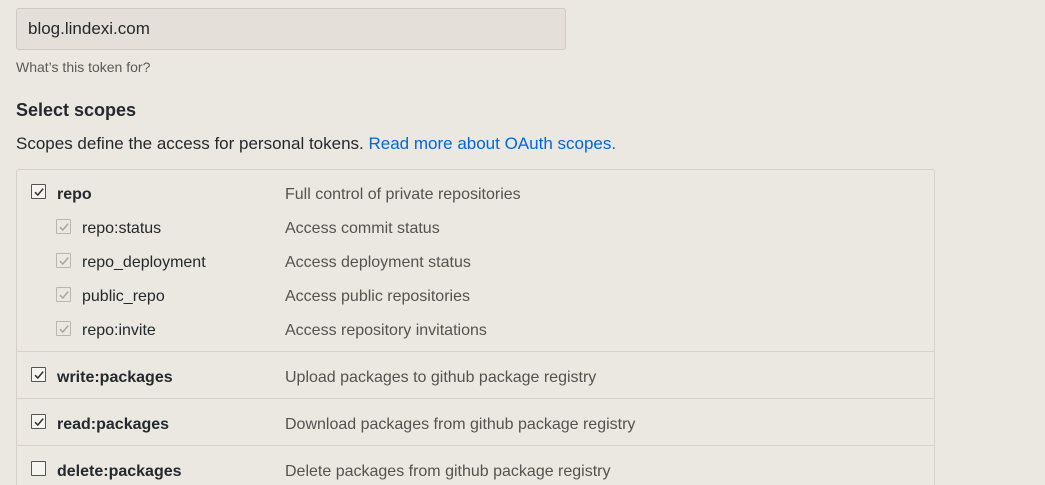  Describe the element at coordinates (119, 330) in the screenshot. I see `scope-name-repo-invite: repo:invite` at that location.